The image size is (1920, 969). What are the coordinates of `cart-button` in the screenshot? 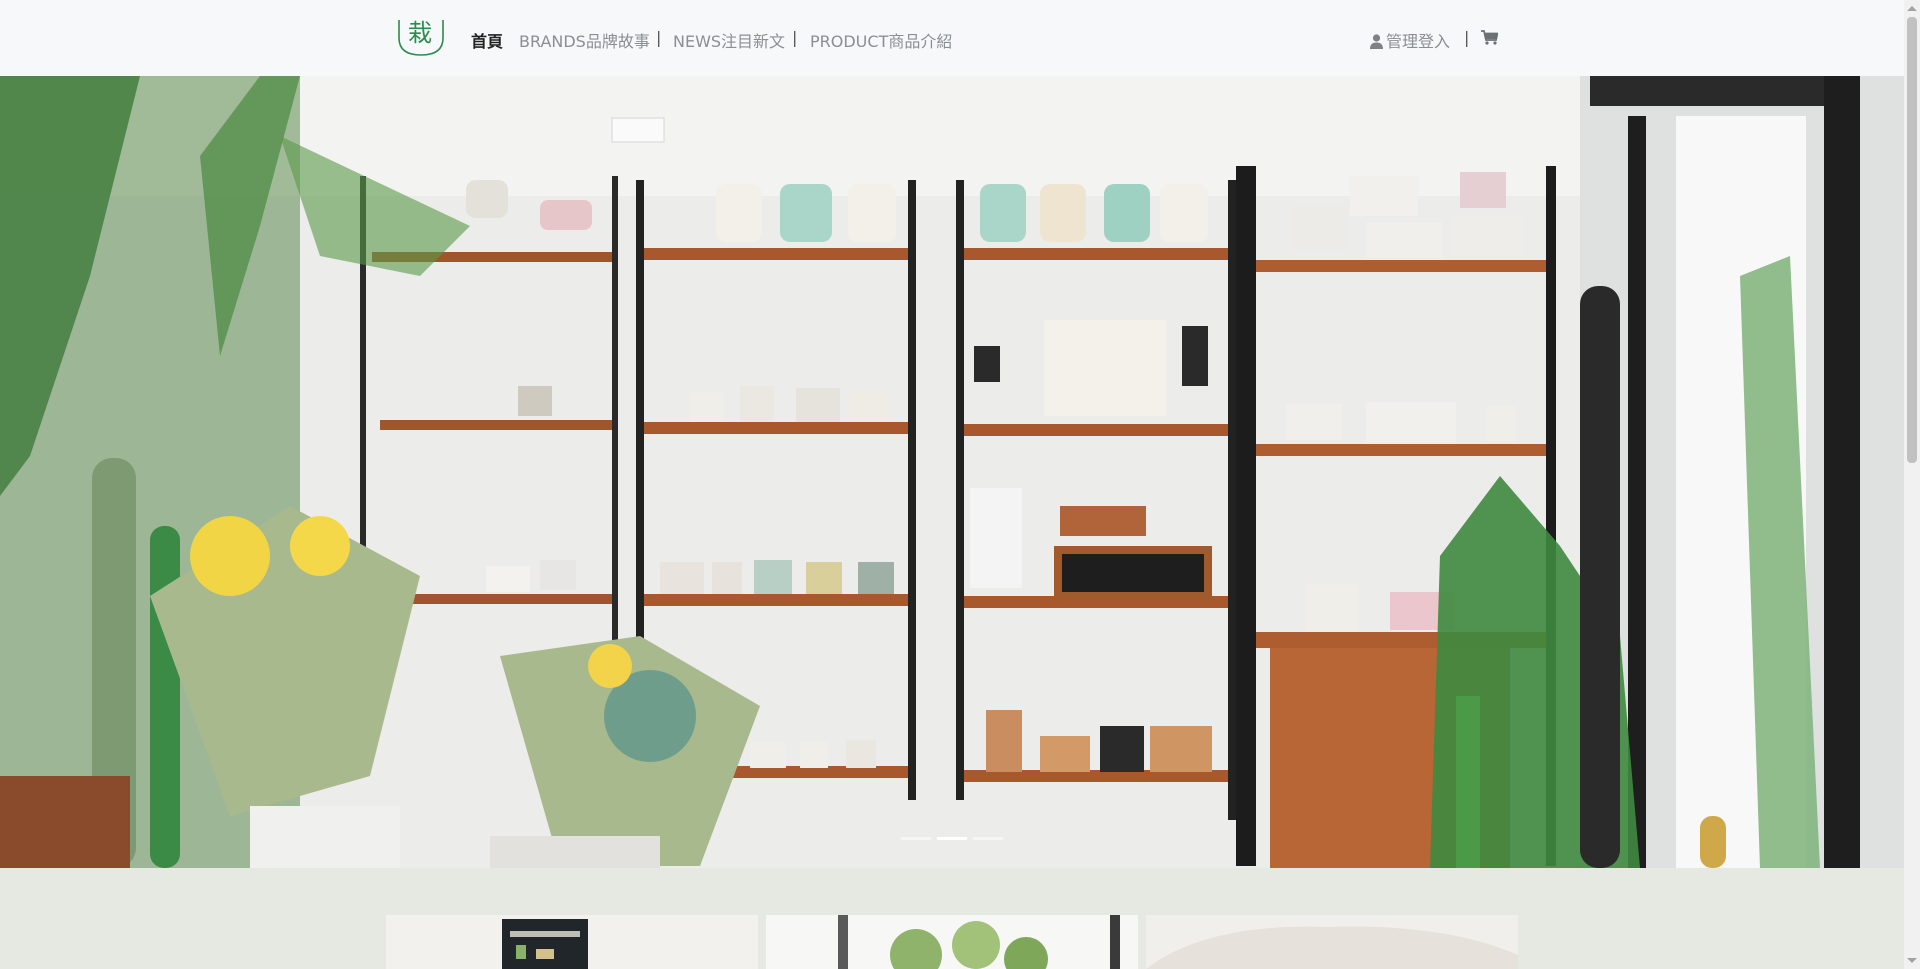 It's located at (1490, 39).